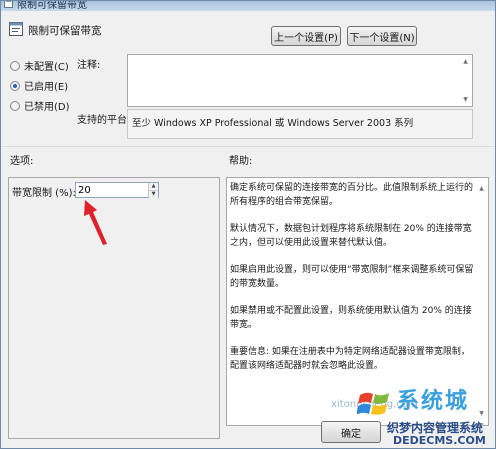 This screenshot has height=449, width=496. I want to click on policy-icon, so click(8, 4).